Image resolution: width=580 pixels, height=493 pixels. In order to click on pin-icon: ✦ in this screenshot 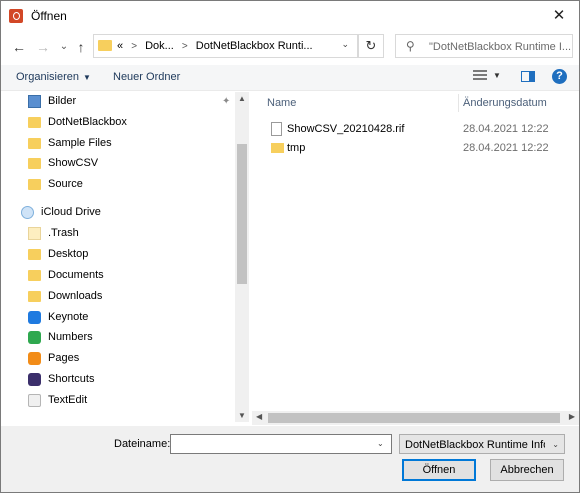, I will do `click(226, 101)`.